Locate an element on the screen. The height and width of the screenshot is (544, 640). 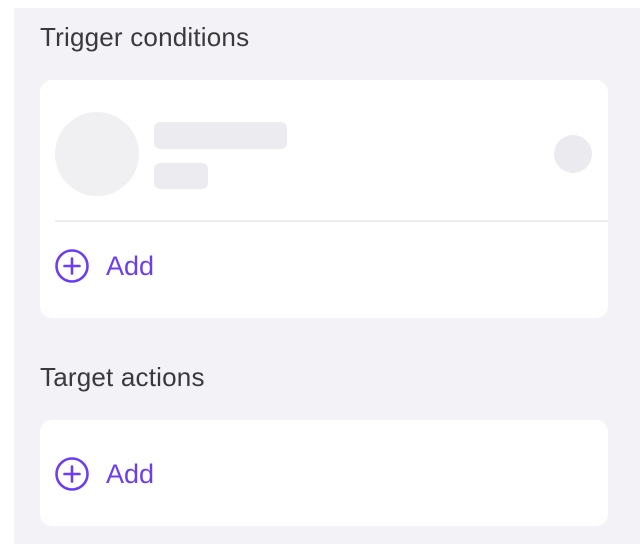
add-action-button: Add is located at coordinates (104, 474).